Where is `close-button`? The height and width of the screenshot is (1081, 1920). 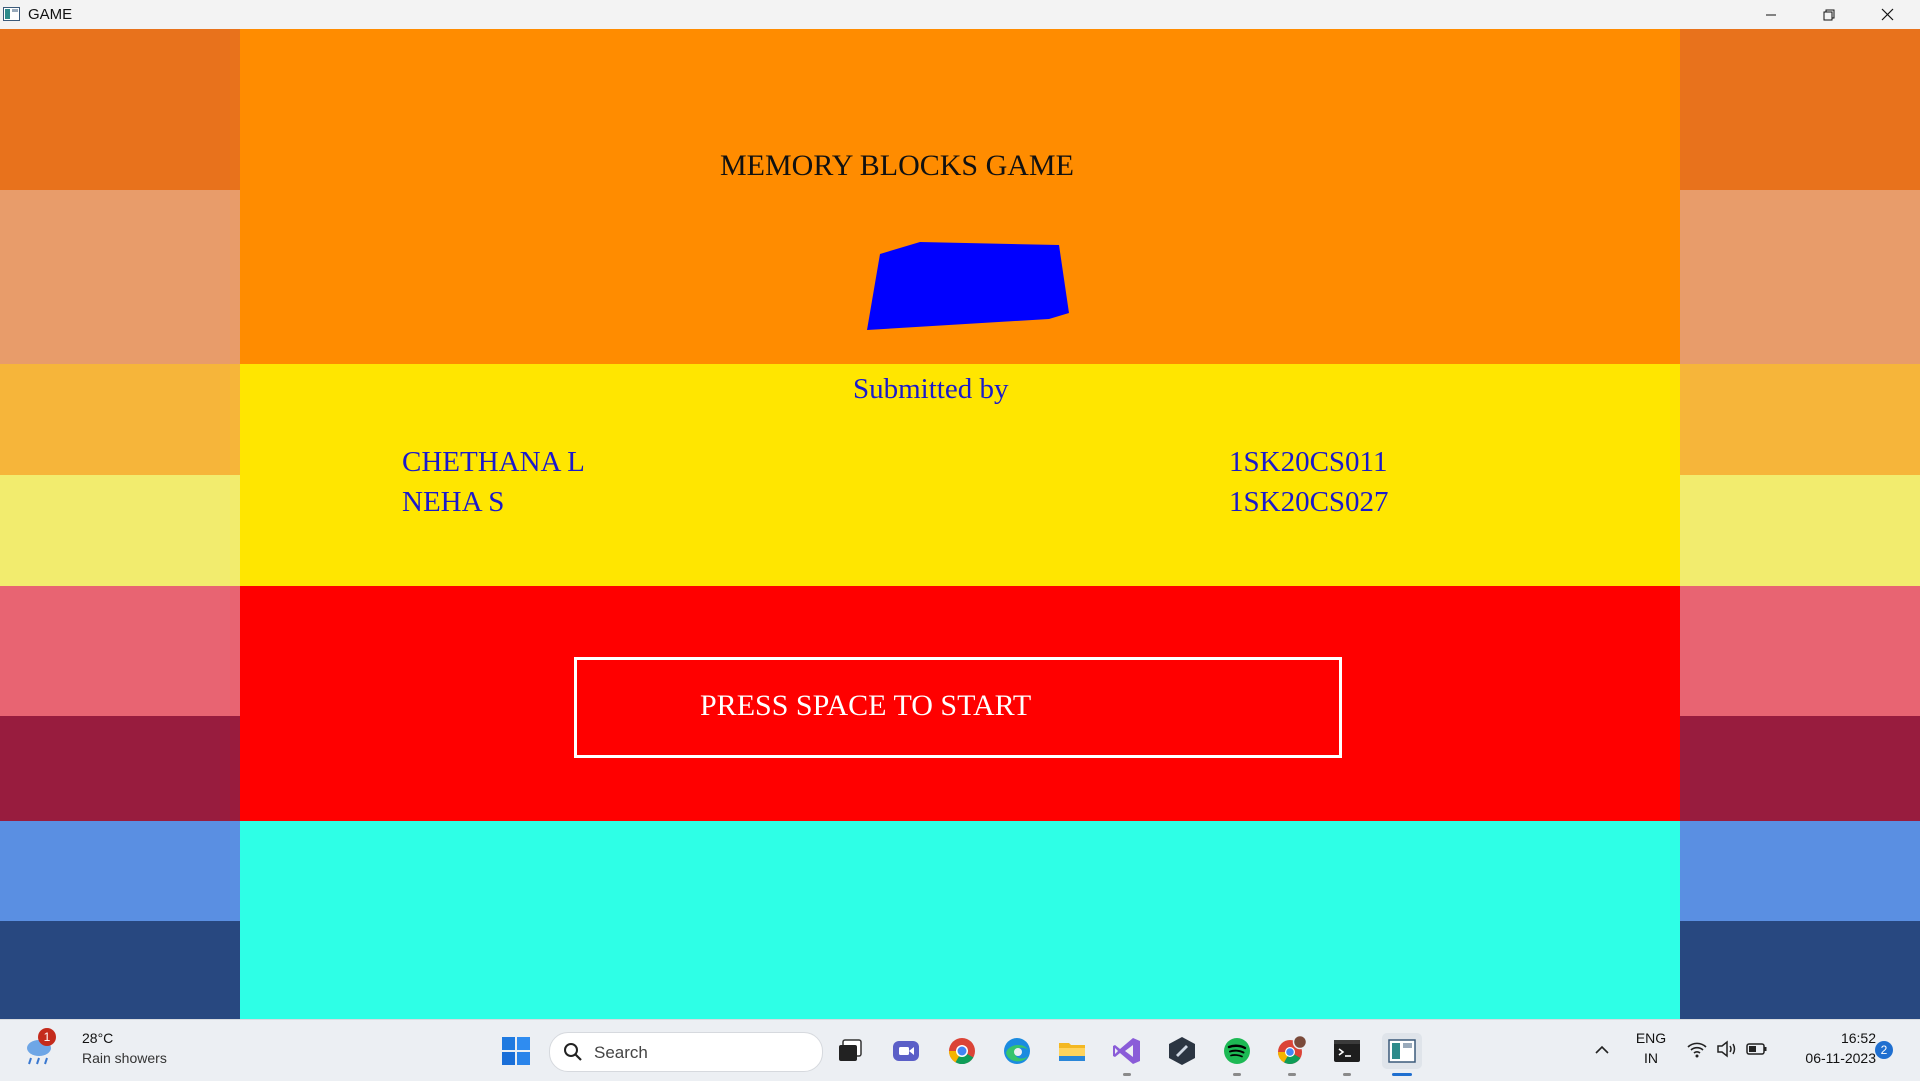 close-button is located at coordinates (1887, 14).